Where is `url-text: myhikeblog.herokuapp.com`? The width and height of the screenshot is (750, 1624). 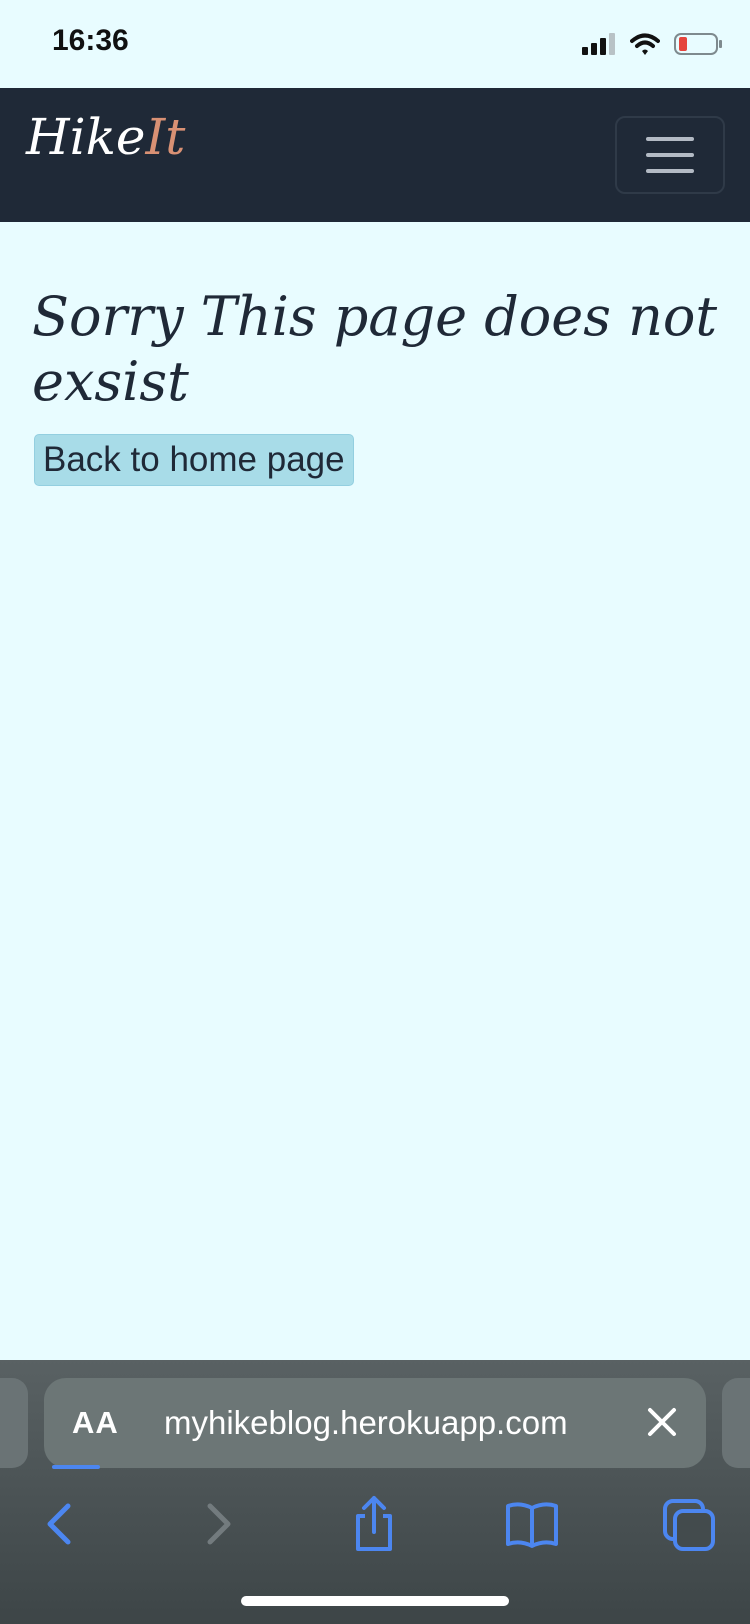 url-text: myhikeblog.herokuapp.com is located at coordinates (366, 1423).